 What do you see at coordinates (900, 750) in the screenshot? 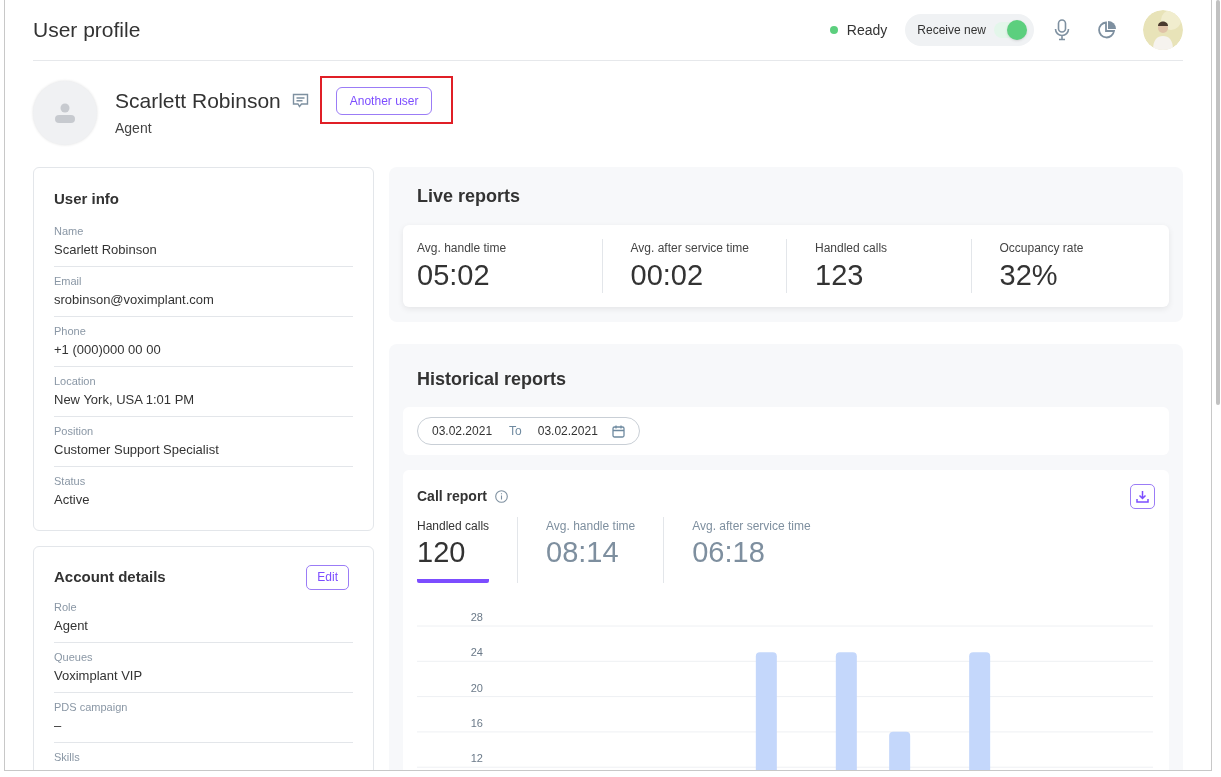
I see `chart-bar` at bounding box center [900, 750].